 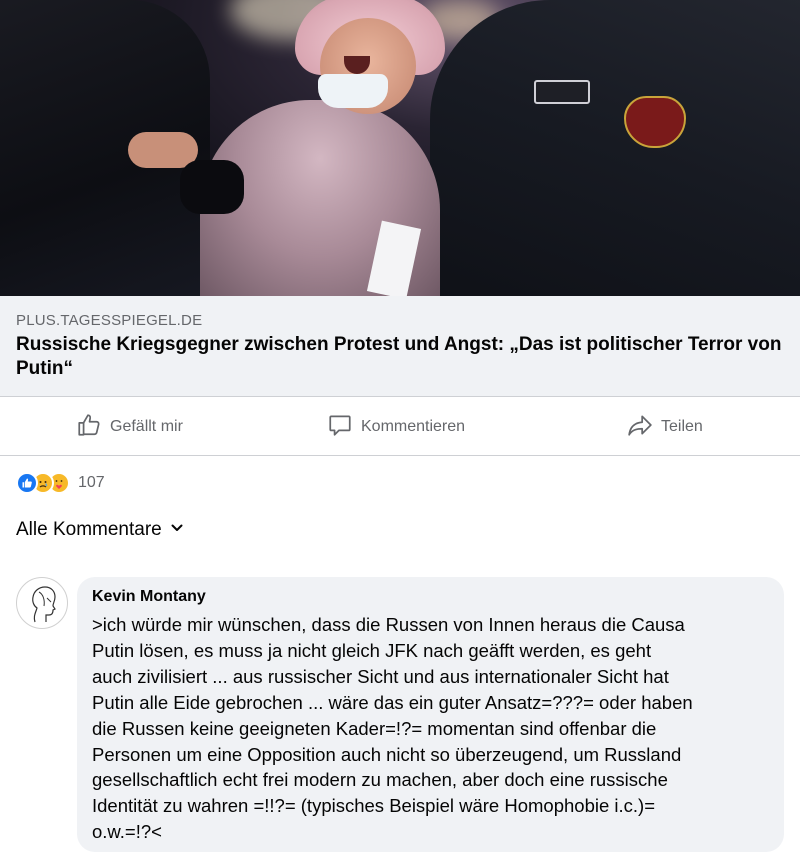 I want to click on comment-button: Kommentieren, so click(x=396, y=427).